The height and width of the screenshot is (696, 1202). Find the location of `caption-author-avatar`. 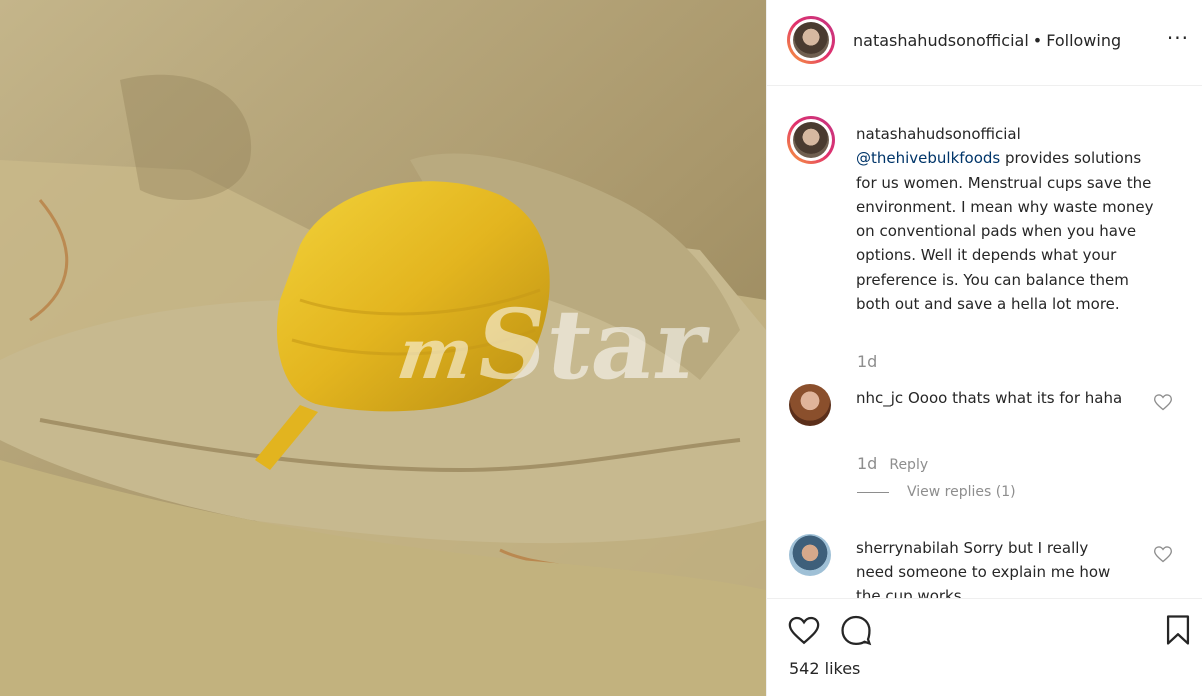

caption-author-avatar is located at coordinates (811, 140).